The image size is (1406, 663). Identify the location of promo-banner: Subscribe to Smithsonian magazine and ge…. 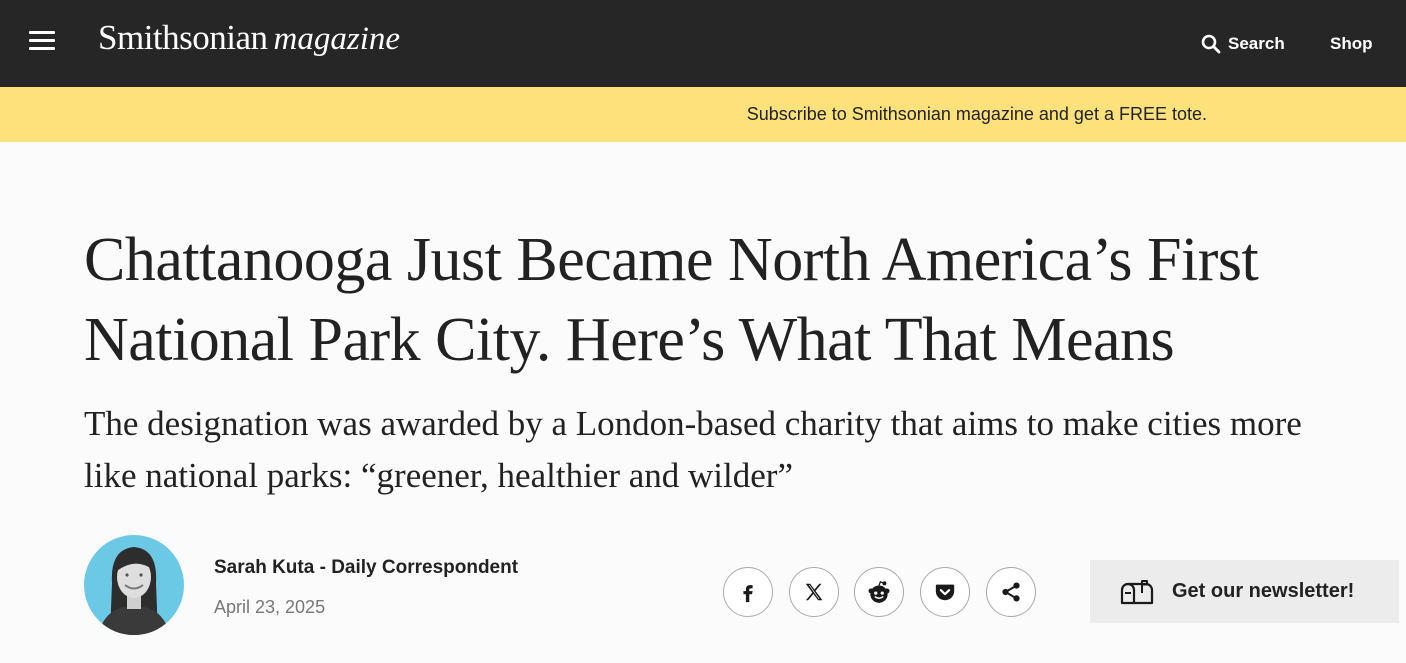
(703, 114).